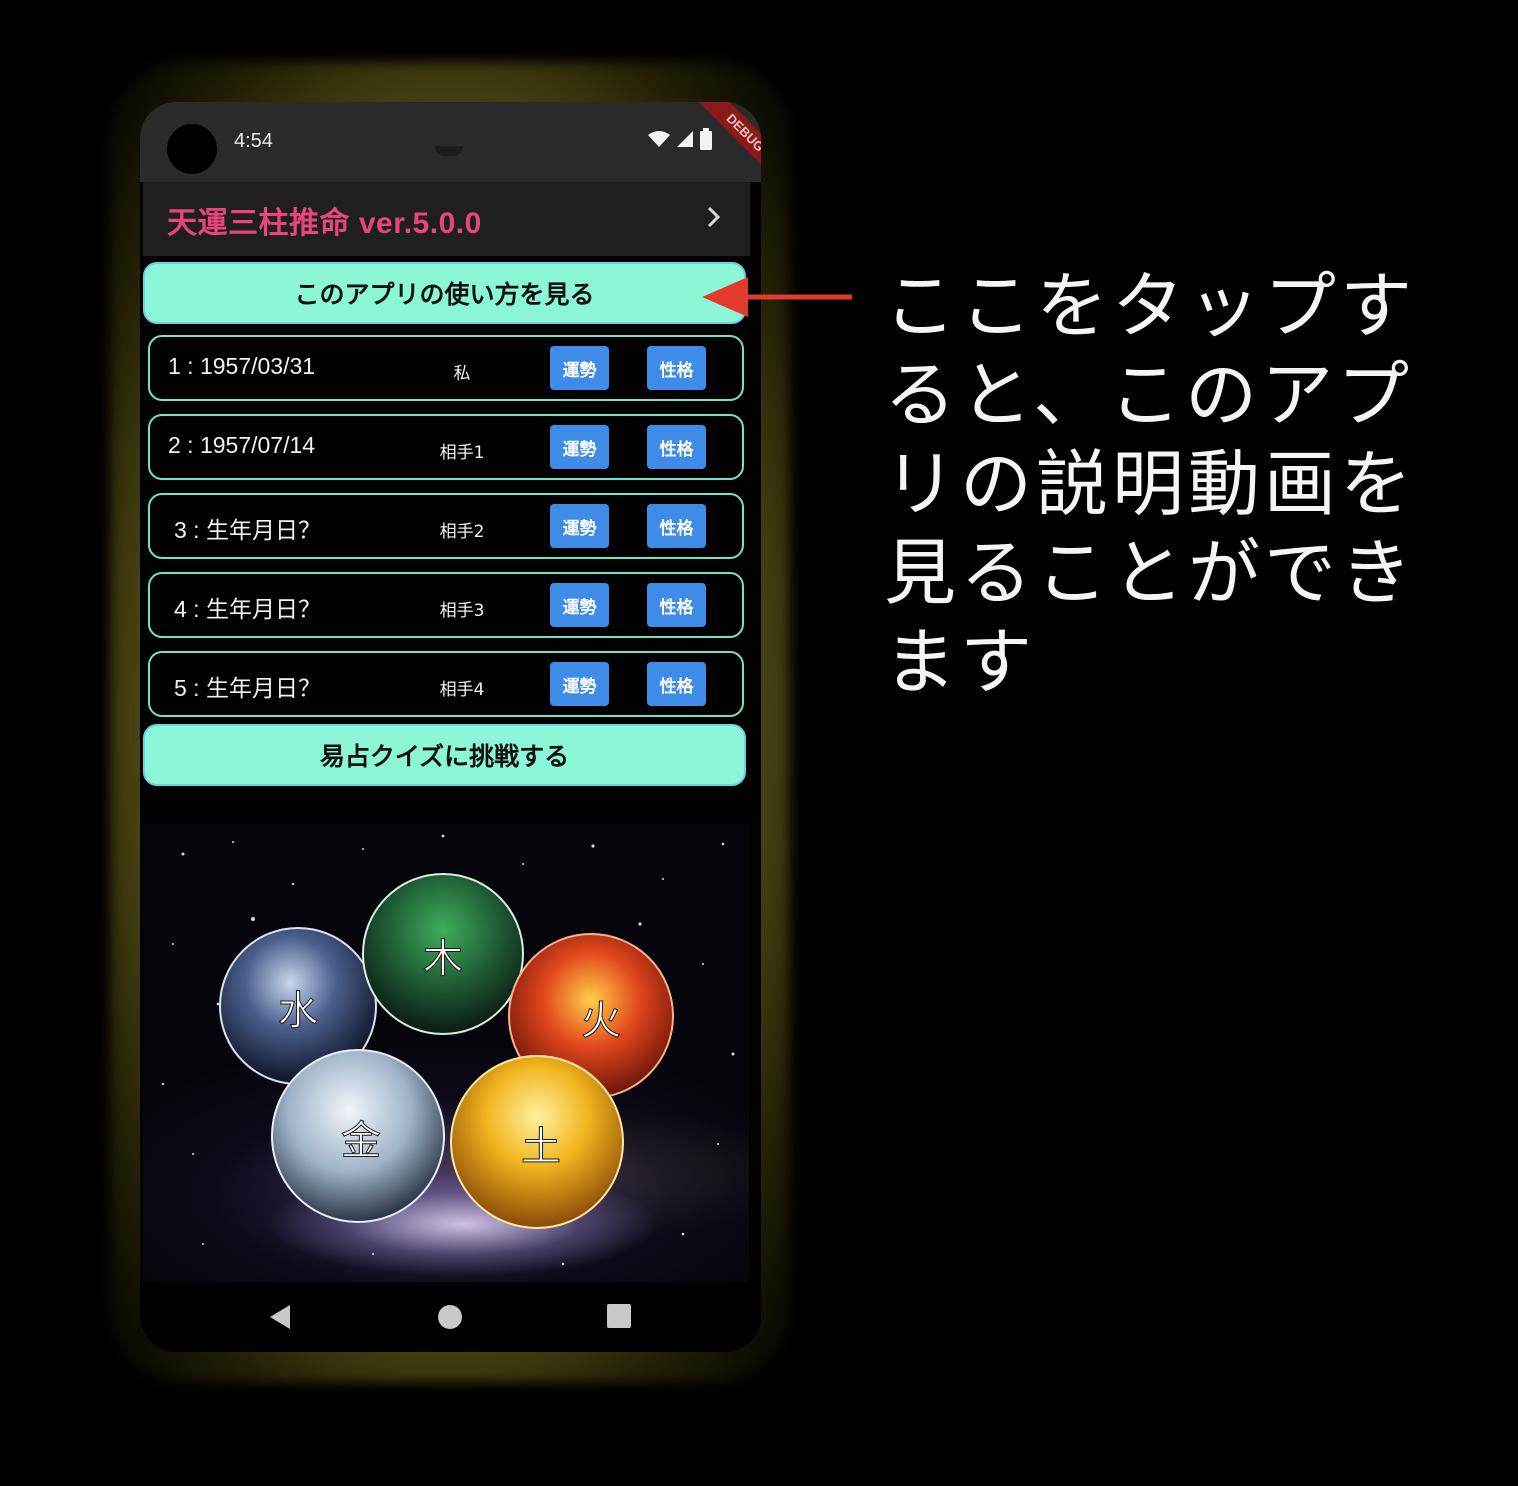 The height and width of the screenshot is (1486, 1518). Describe the element at coordinates (448, 1050) in the screenshot. I see `elements-artwork: 水 木 火 金 土` at that location.